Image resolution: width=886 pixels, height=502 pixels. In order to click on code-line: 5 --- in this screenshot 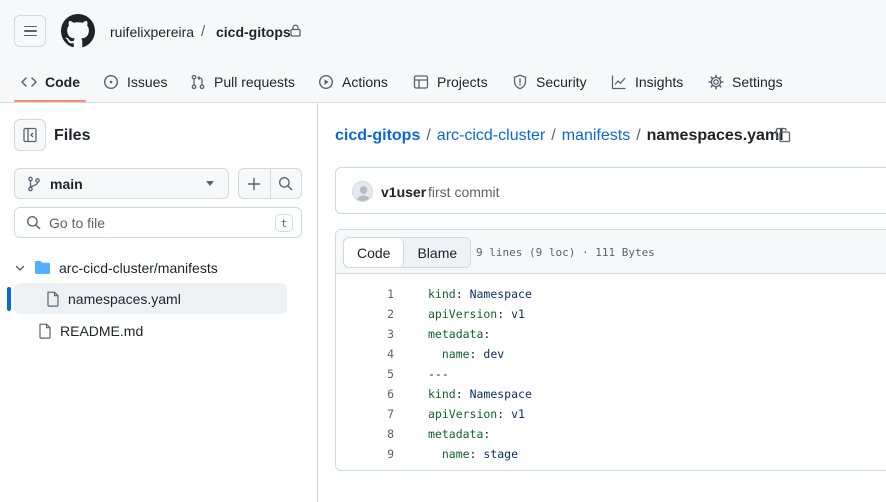, I will do `click(611, 374)`.